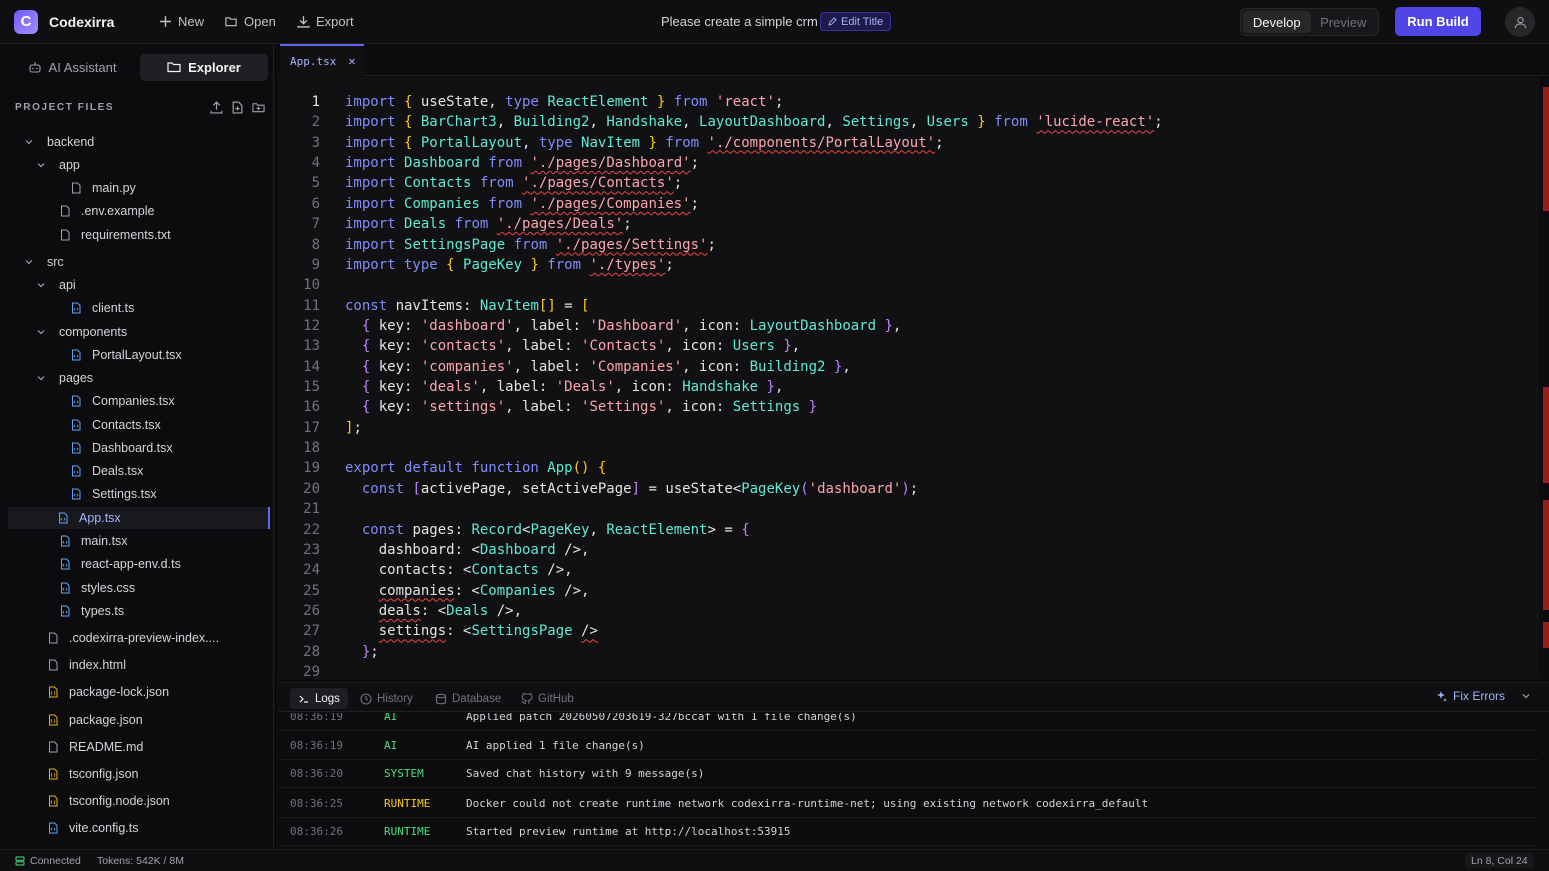 Image resolution: width=1549 pixels, height=871 pixels. What do you see at coordinates (65, 107) in the screenshot?
I see `project-files-title: PROJECT FILES` at bounding box center [65, 107].